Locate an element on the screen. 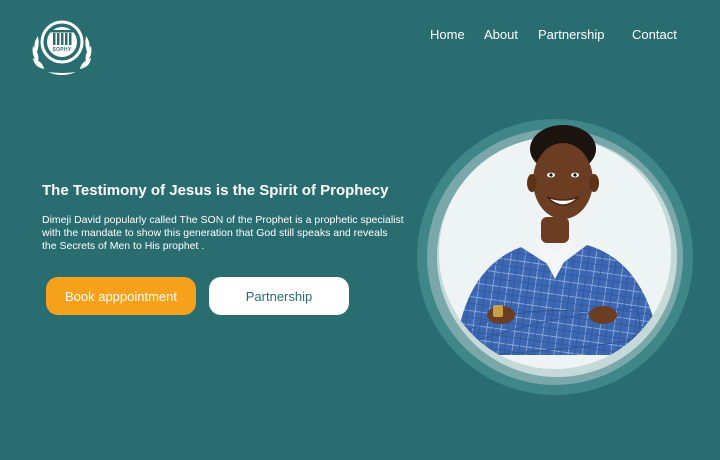 The width and height of the screenshot is (720, 460). main-nav: Home About Partnership Contact is located at coordinates (560, 35).